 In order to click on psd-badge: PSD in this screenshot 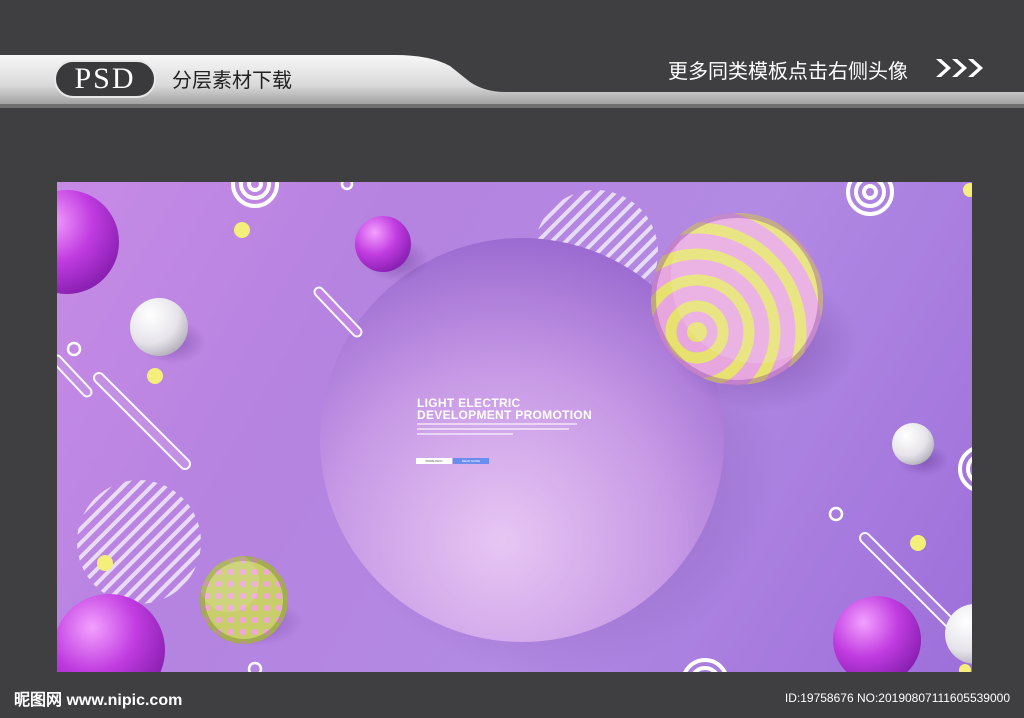, I will do `click(105, 79)`.